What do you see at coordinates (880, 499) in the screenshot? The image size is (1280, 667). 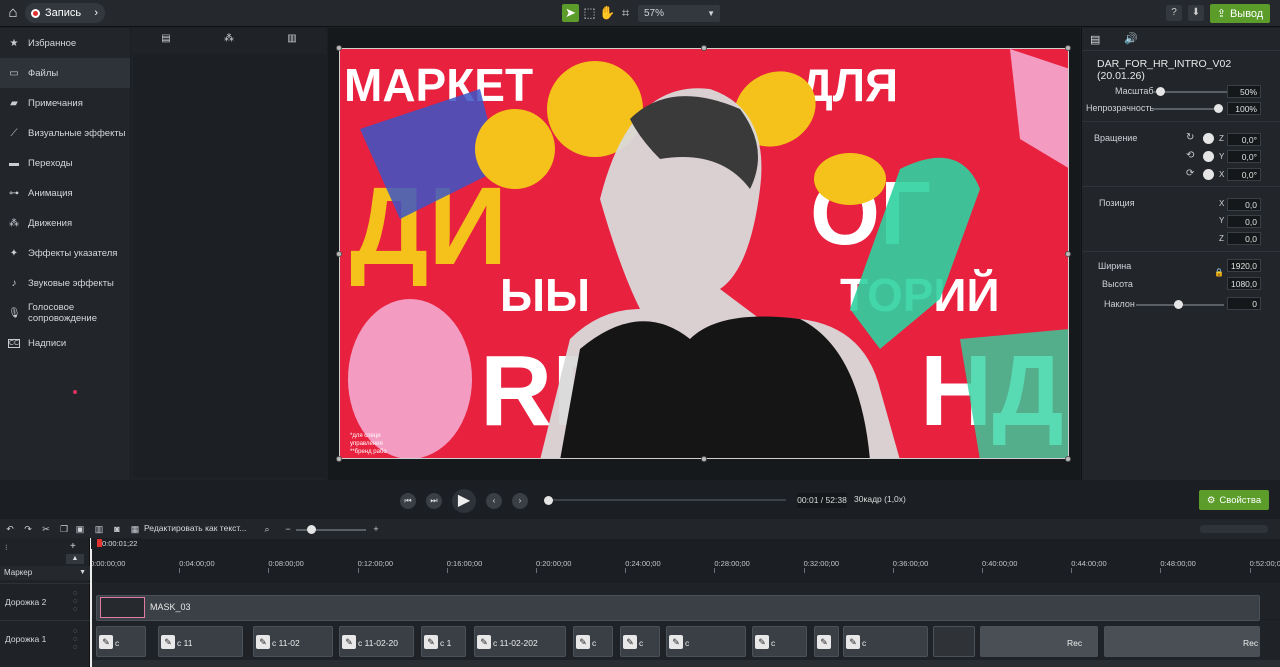 I see `fps-display: 30кадр (1,0x)` at bounding box center [880, 499].